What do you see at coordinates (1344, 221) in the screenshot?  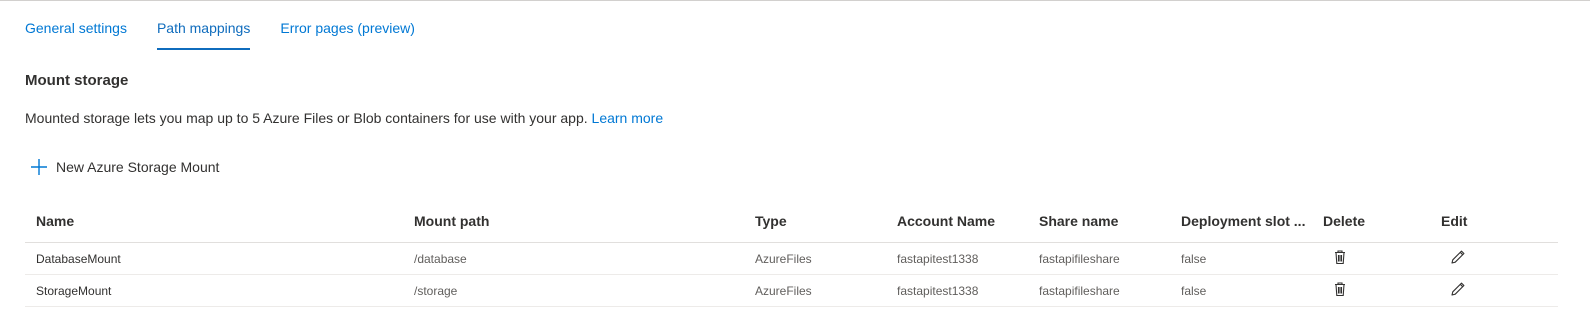 I see `column-header-delete: Delete` at bounding box center [1344, 221].